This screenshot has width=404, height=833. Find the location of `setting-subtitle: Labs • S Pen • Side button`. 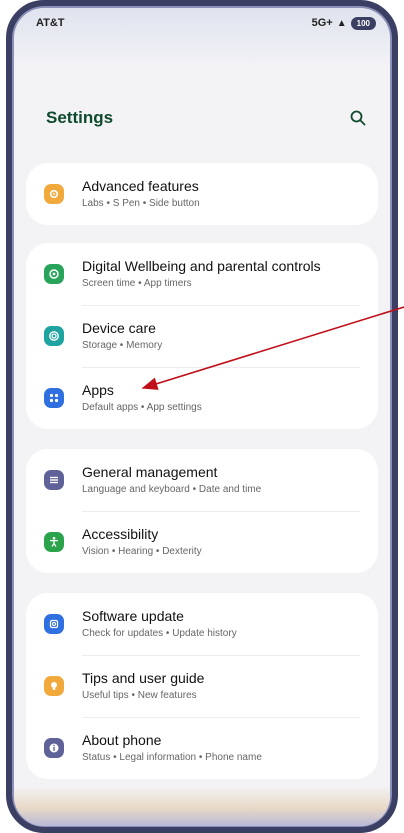

setting-subtitle: Labs • S Pen • Side button is located at coordinates (141, 203).